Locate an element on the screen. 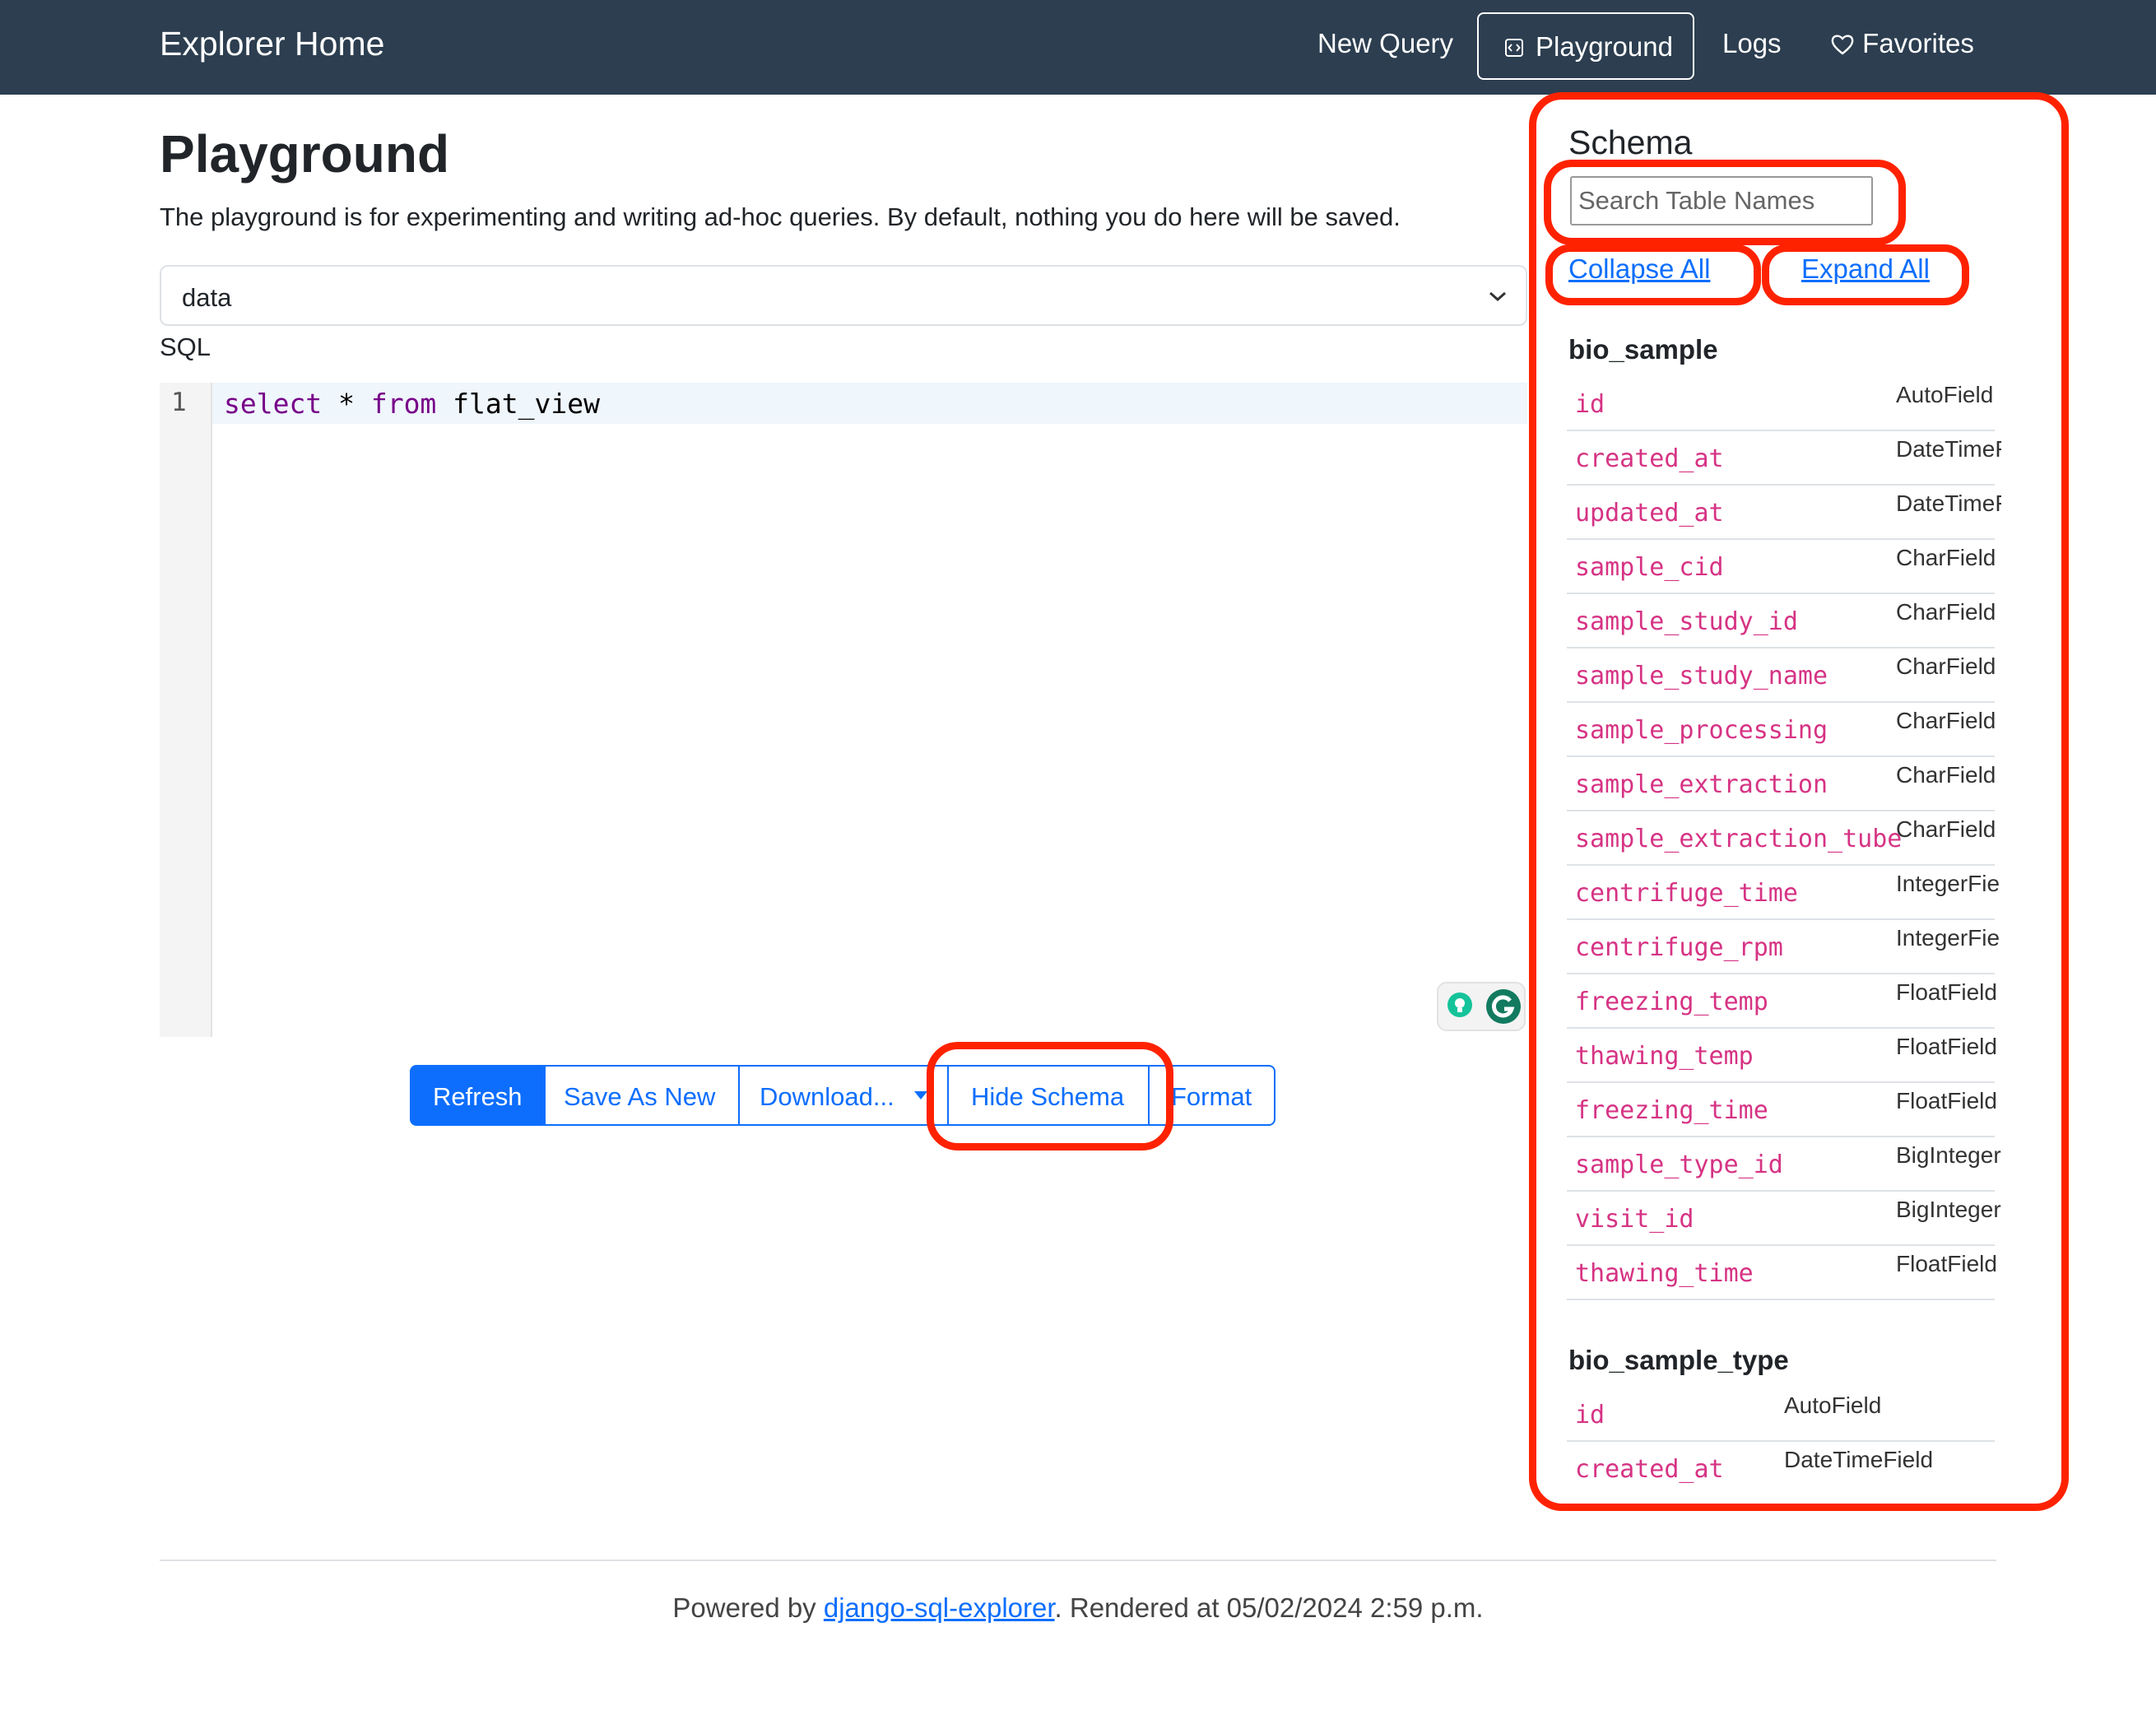 This screenshot has height=1720, width=2156. sql-table-name: flat_view is located at coordinates (518, 404).